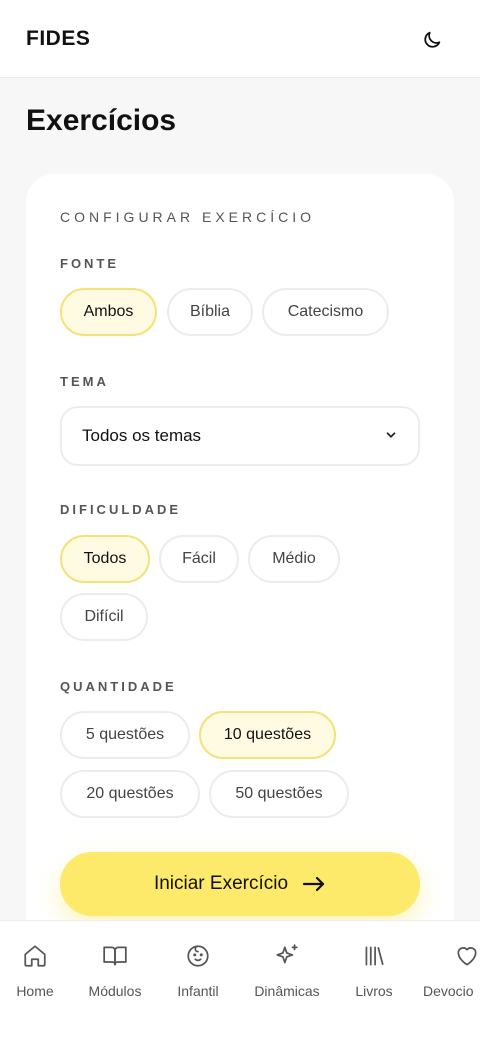 The image size is (480, 1039). I want to click on arrow-right-icon, so click(313, 884).